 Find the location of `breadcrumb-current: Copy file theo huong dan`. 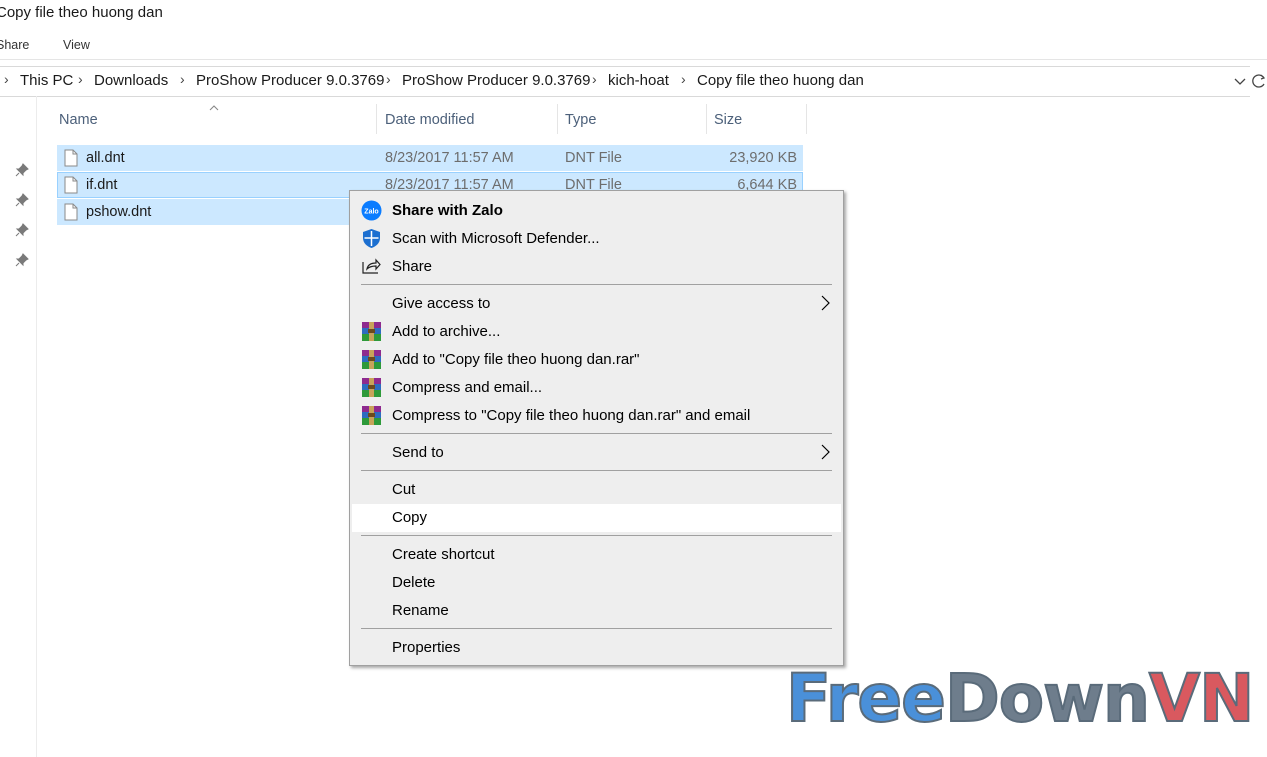

breadcrumb-current: Copy file theo huong dan is located at coordinates (780, 80).